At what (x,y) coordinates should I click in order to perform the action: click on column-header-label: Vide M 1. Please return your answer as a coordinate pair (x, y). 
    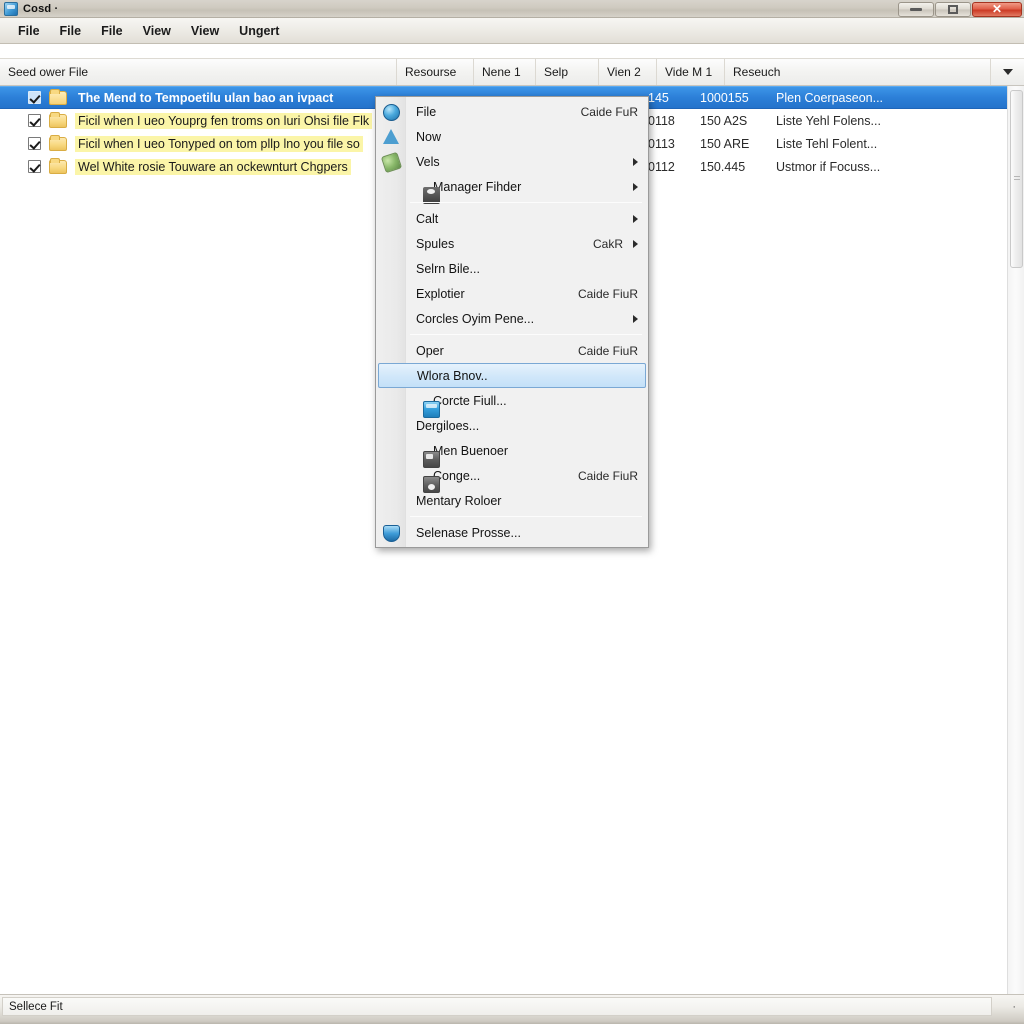
    Looking at the image, I should click on (689, 72).